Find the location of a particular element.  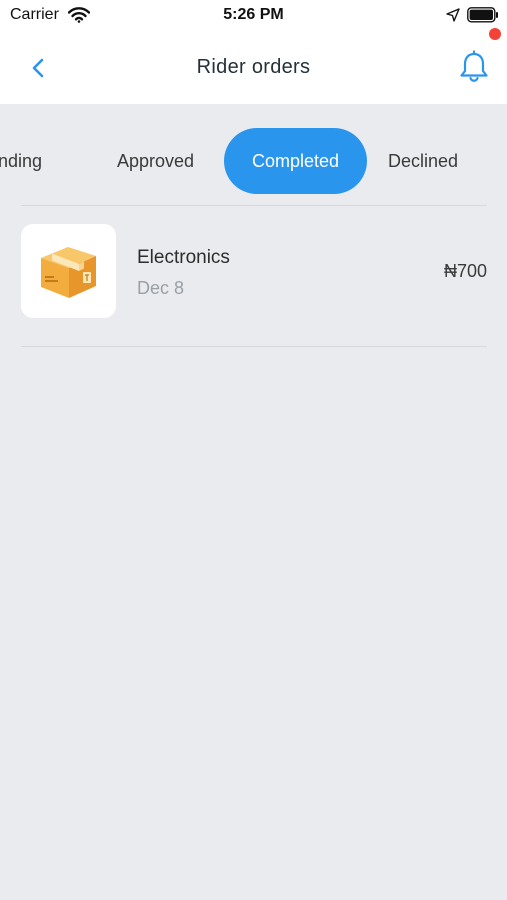

app-header: Rider orders is located at coordinates (253, 69).